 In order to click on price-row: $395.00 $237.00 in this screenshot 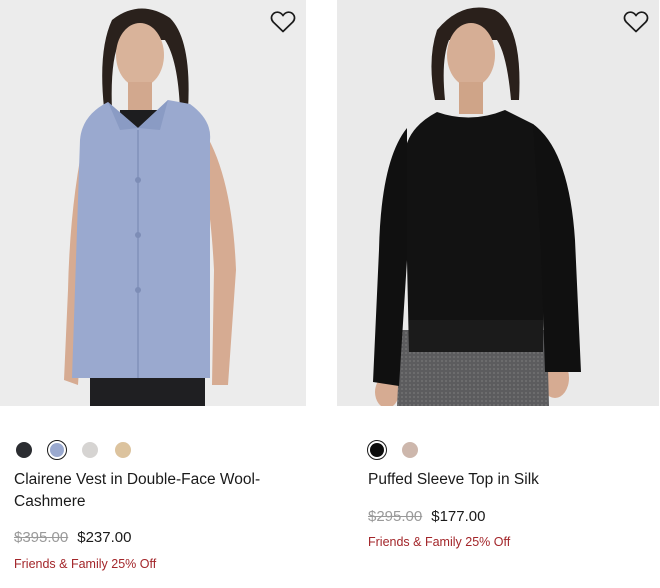, I will do `click(72, 537)`.